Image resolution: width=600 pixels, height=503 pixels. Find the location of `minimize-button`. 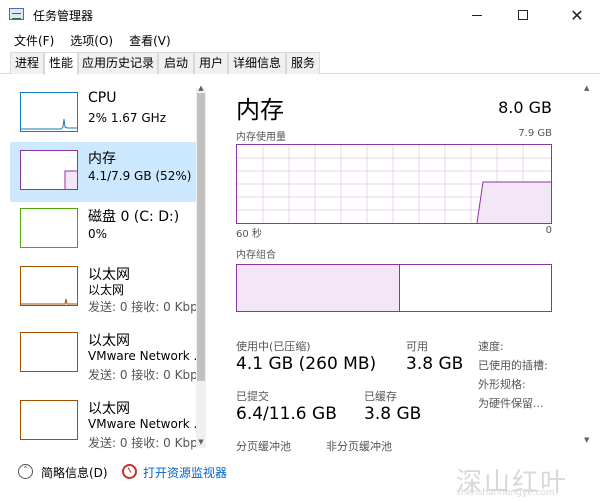

minimize-button is located at coordinates (477, 15).